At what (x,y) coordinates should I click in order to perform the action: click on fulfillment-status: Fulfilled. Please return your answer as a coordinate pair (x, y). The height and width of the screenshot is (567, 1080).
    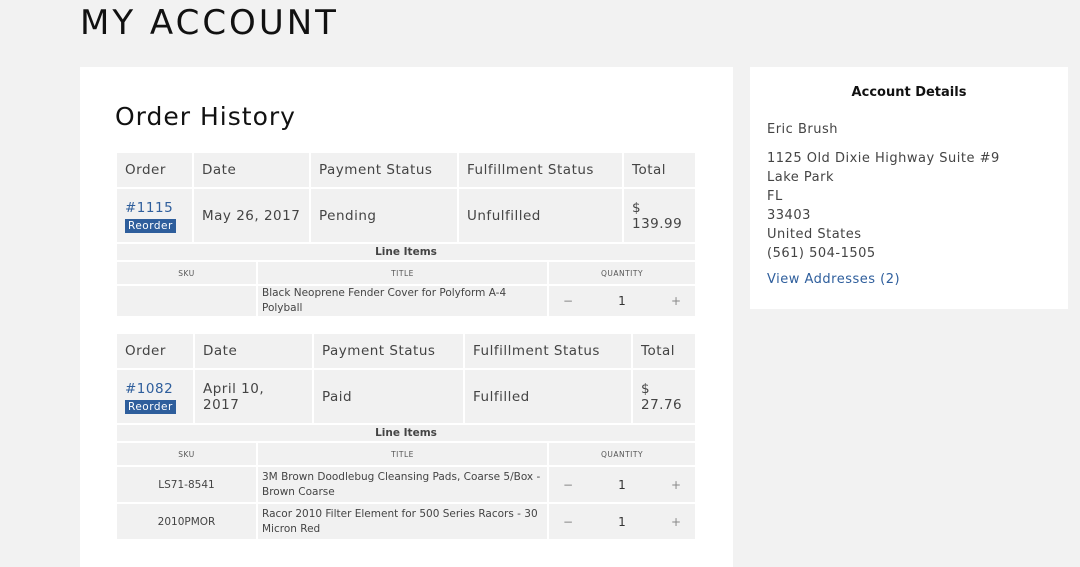
    Looking at the image, I should click on (548, 396).